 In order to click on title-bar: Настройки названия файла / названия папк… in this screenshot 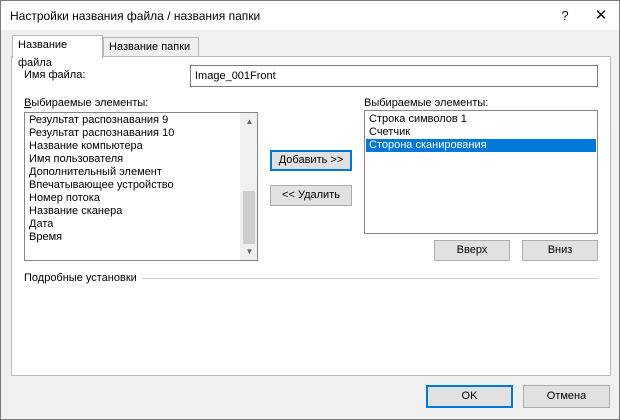, I will do `click(310, 15)`.